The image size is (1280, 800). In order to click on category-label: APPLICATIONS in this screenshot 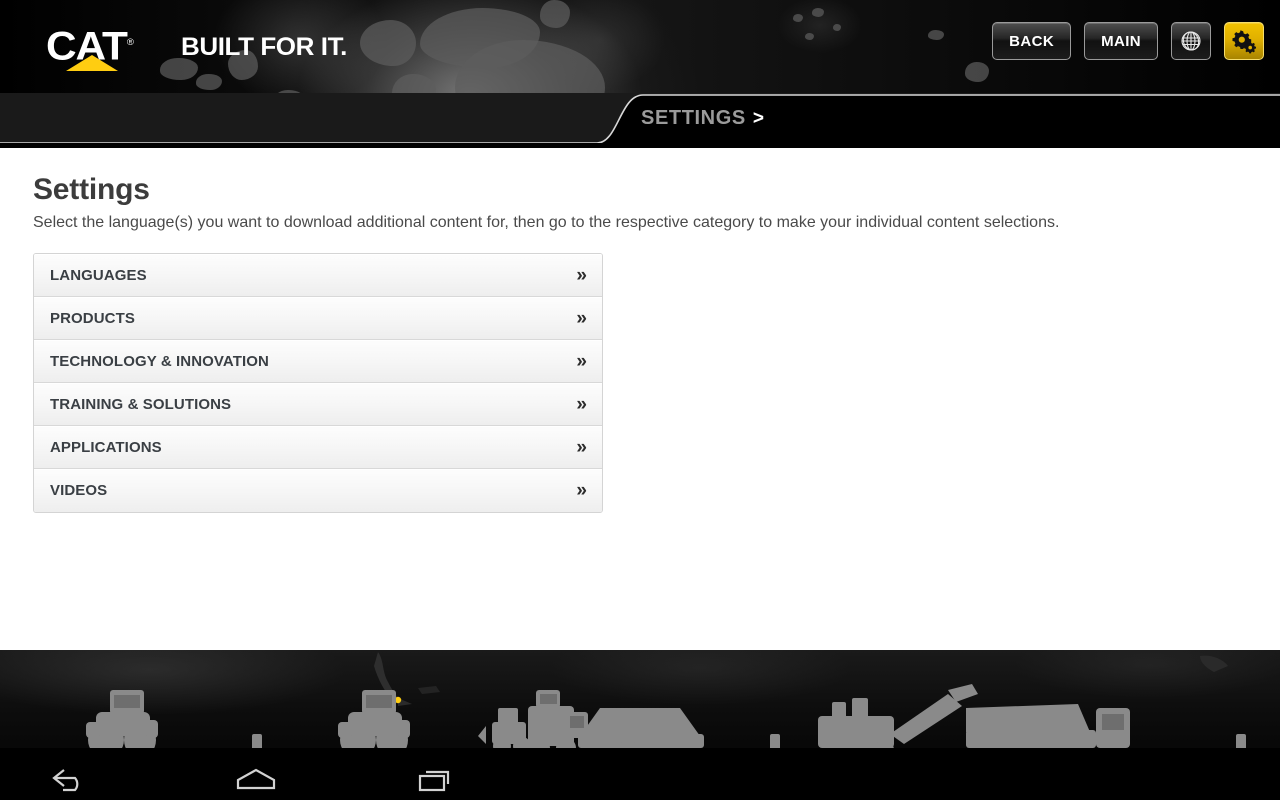, I will do `click(106, 447)`.